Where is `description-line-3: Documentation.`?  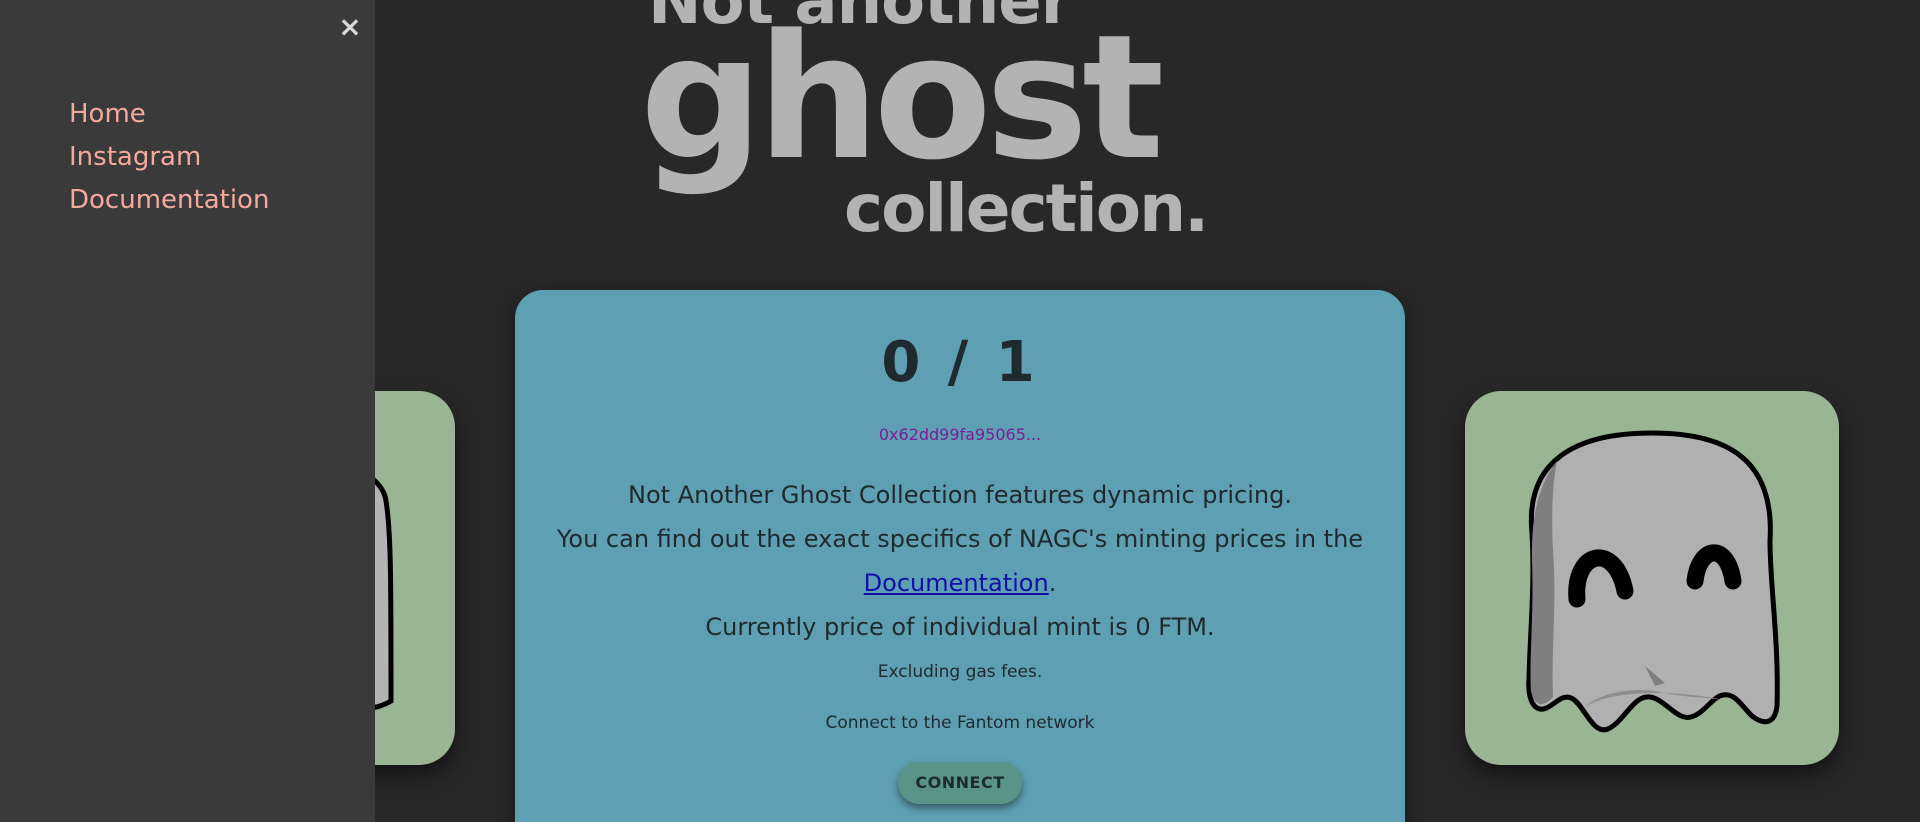 description-line-3: Documentation. is located at coordinates (960, 583).